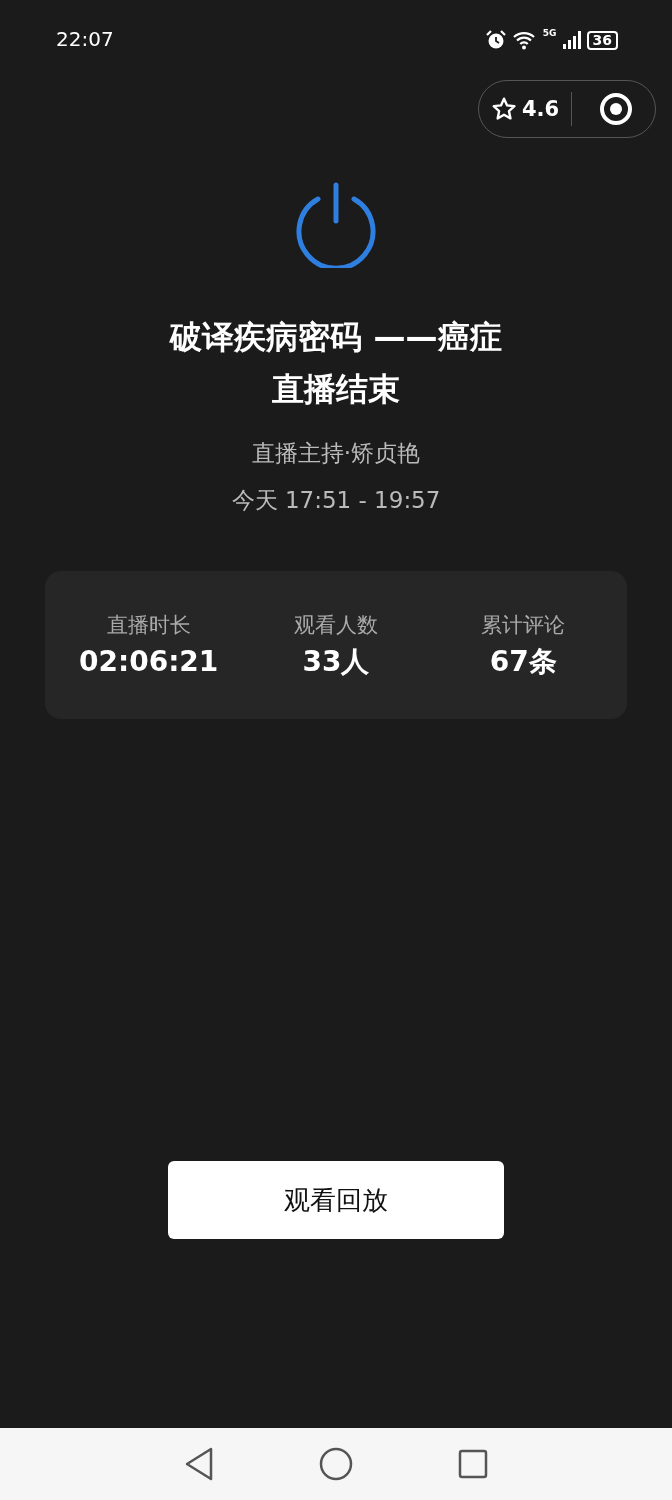  What do you see at coordinates (148, 625) in the screenshot?
I see `stat-label: 直播时长` at bounding box center [148, 625].